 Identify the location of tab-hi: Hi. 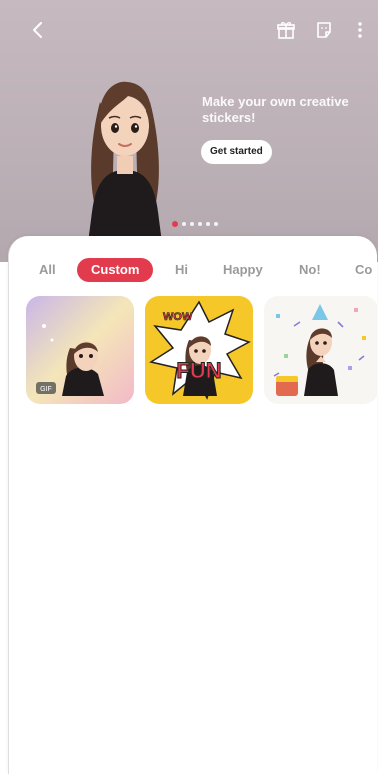
(181, 270).